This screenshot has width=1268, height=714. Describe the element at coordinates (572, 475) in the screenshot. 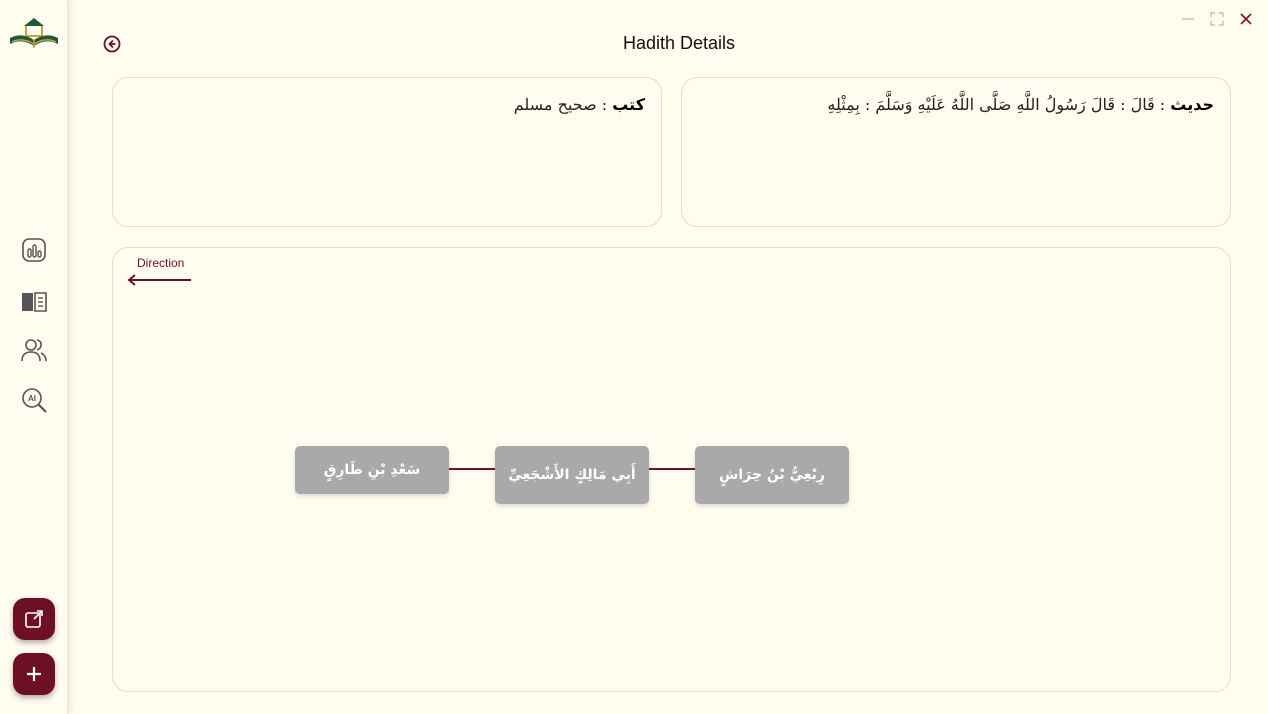

I see `narrator-node: أَبِي مَالِكٍ الأَشْجَعِيِّ` at that location.